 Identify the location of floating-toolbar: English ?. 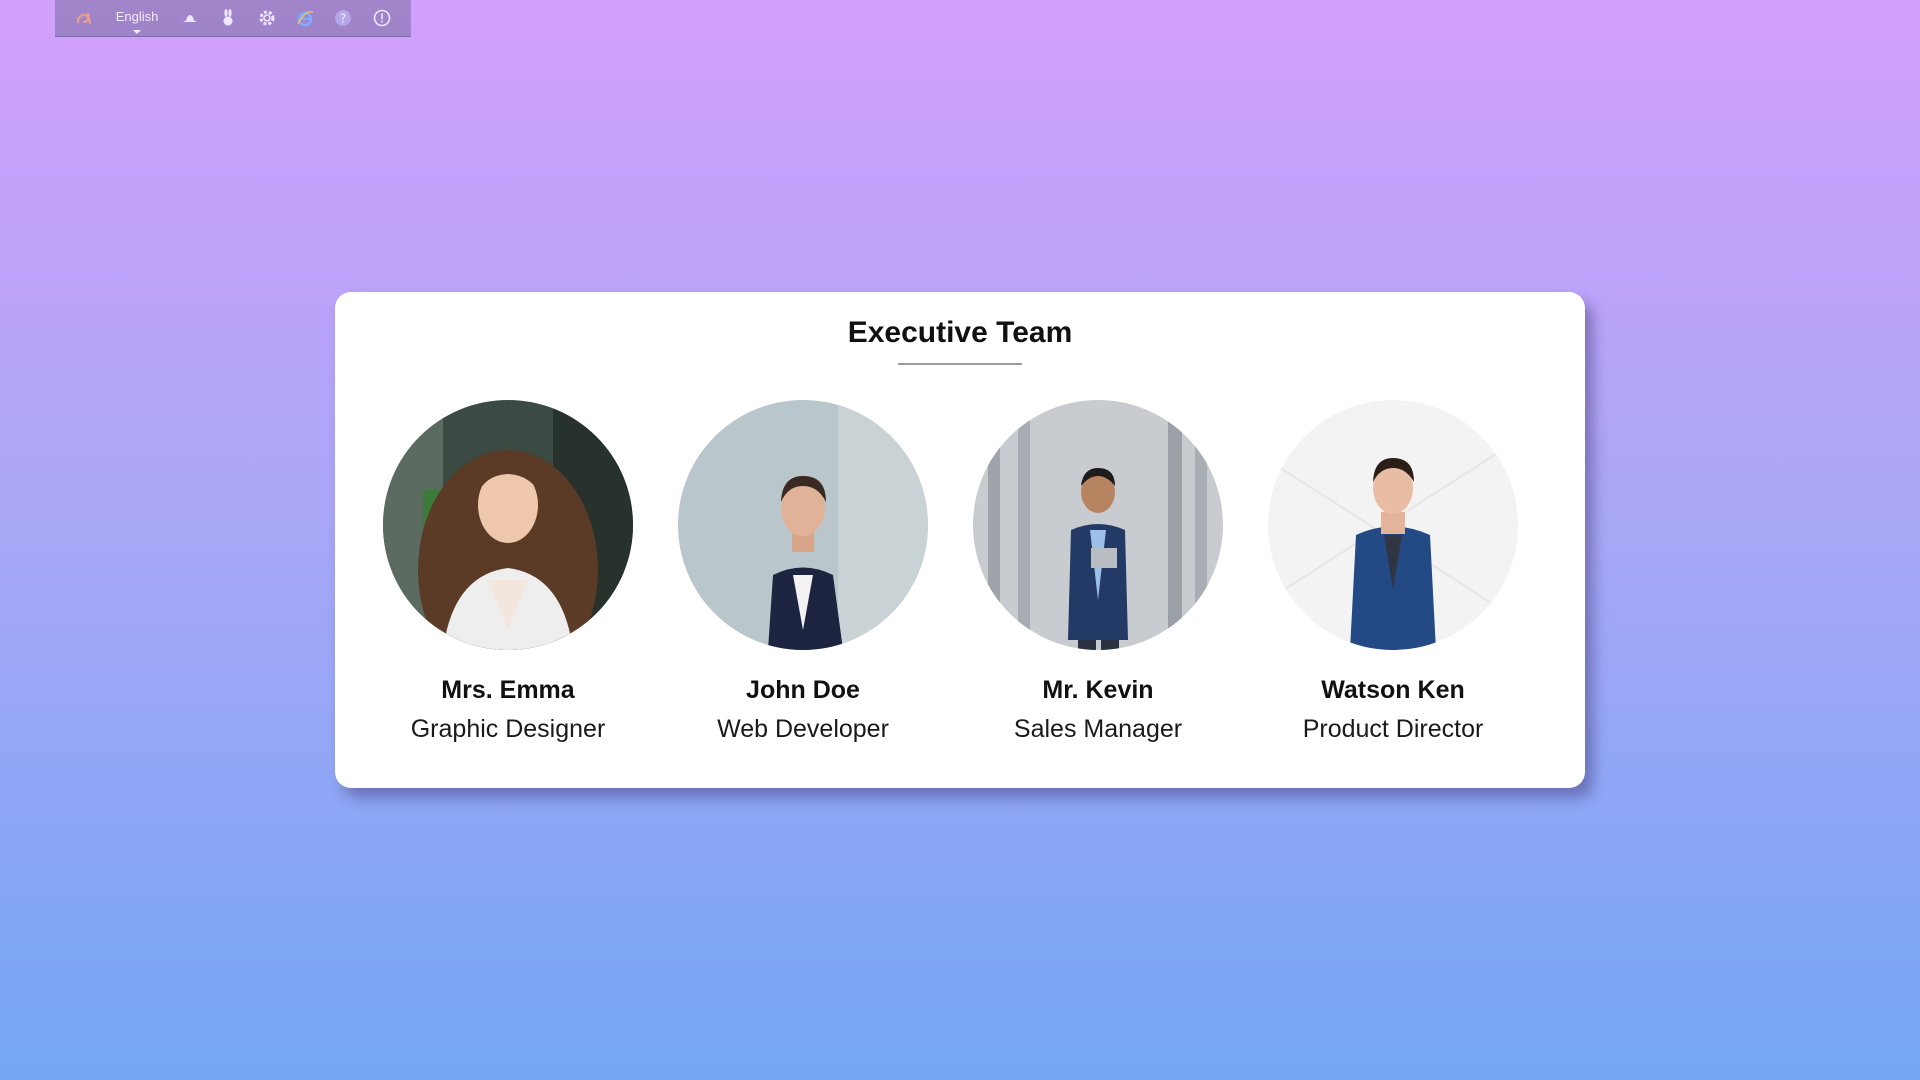
(233, 18).